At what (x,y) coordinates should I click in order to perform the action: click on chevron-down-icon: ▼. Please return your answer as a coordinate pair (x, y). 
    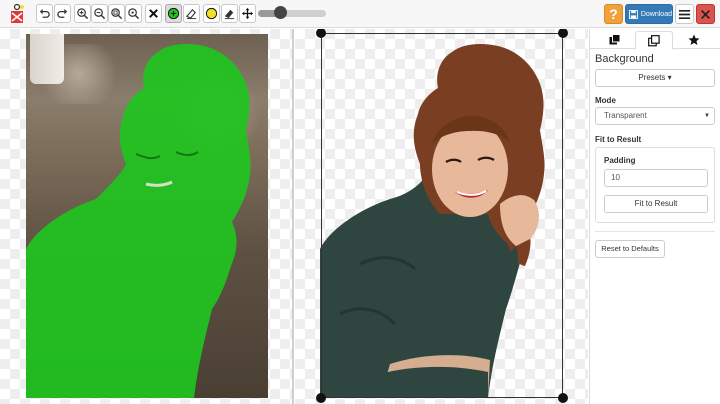
    Looking at the image, I should click on (707, 116).